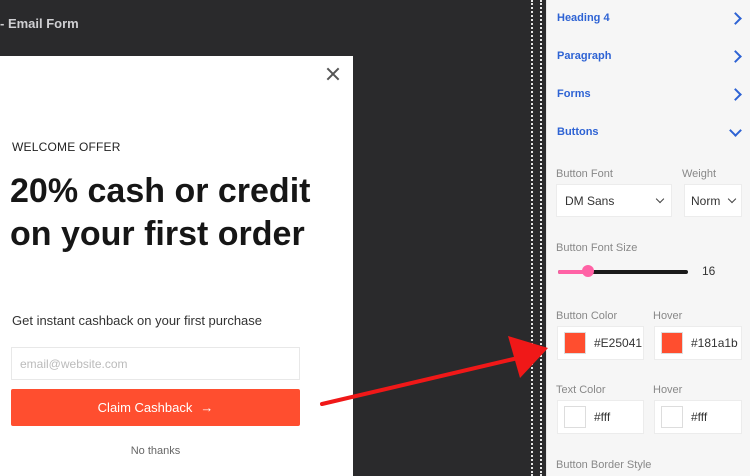  I want to click on email-input: email@website.com, so click(155, 363).